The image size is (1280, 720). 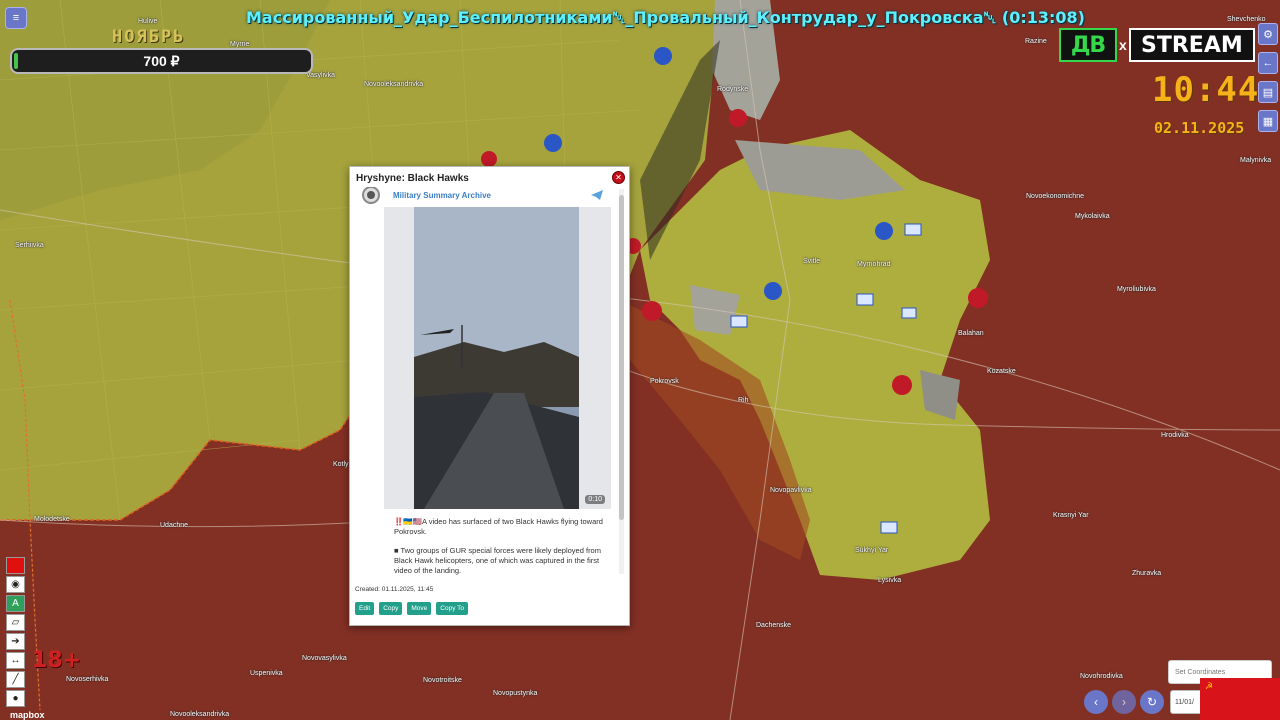 I want to click on right-toolbar: ⚙ ← ▤ ▦, so click(x=1269, y=81).